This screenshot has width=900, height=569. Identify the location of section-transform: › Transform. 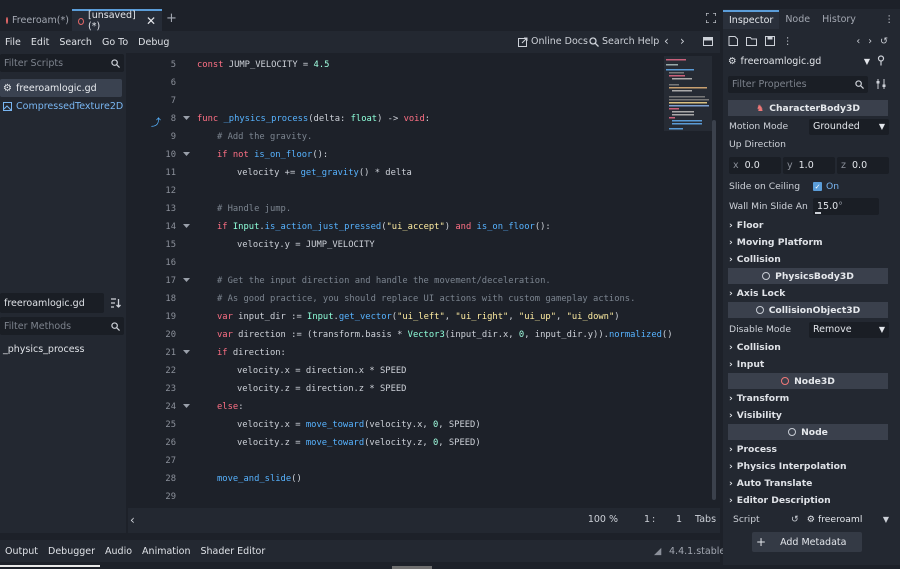
(808, 398).